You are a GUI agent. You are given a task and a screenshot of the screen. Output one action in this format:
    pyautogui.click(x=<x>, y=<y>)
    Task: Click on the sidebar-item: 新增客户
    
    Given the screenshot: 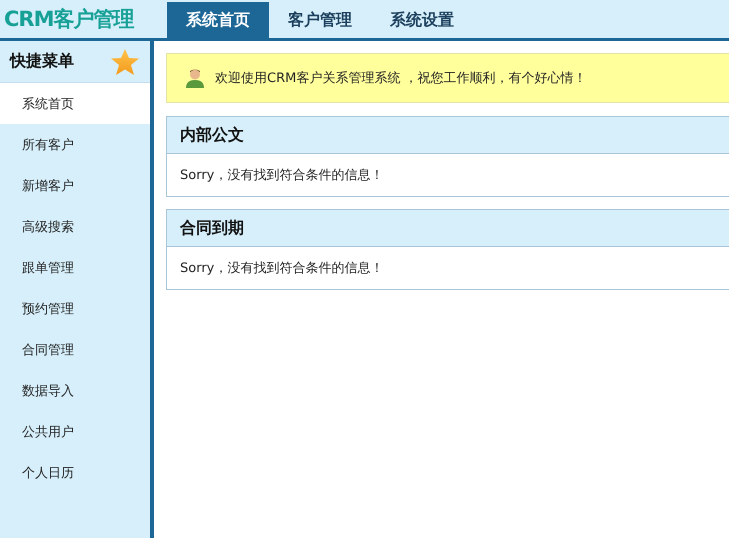 What is the action you would take?
    pyautogui.click(x=75, y=185)
    